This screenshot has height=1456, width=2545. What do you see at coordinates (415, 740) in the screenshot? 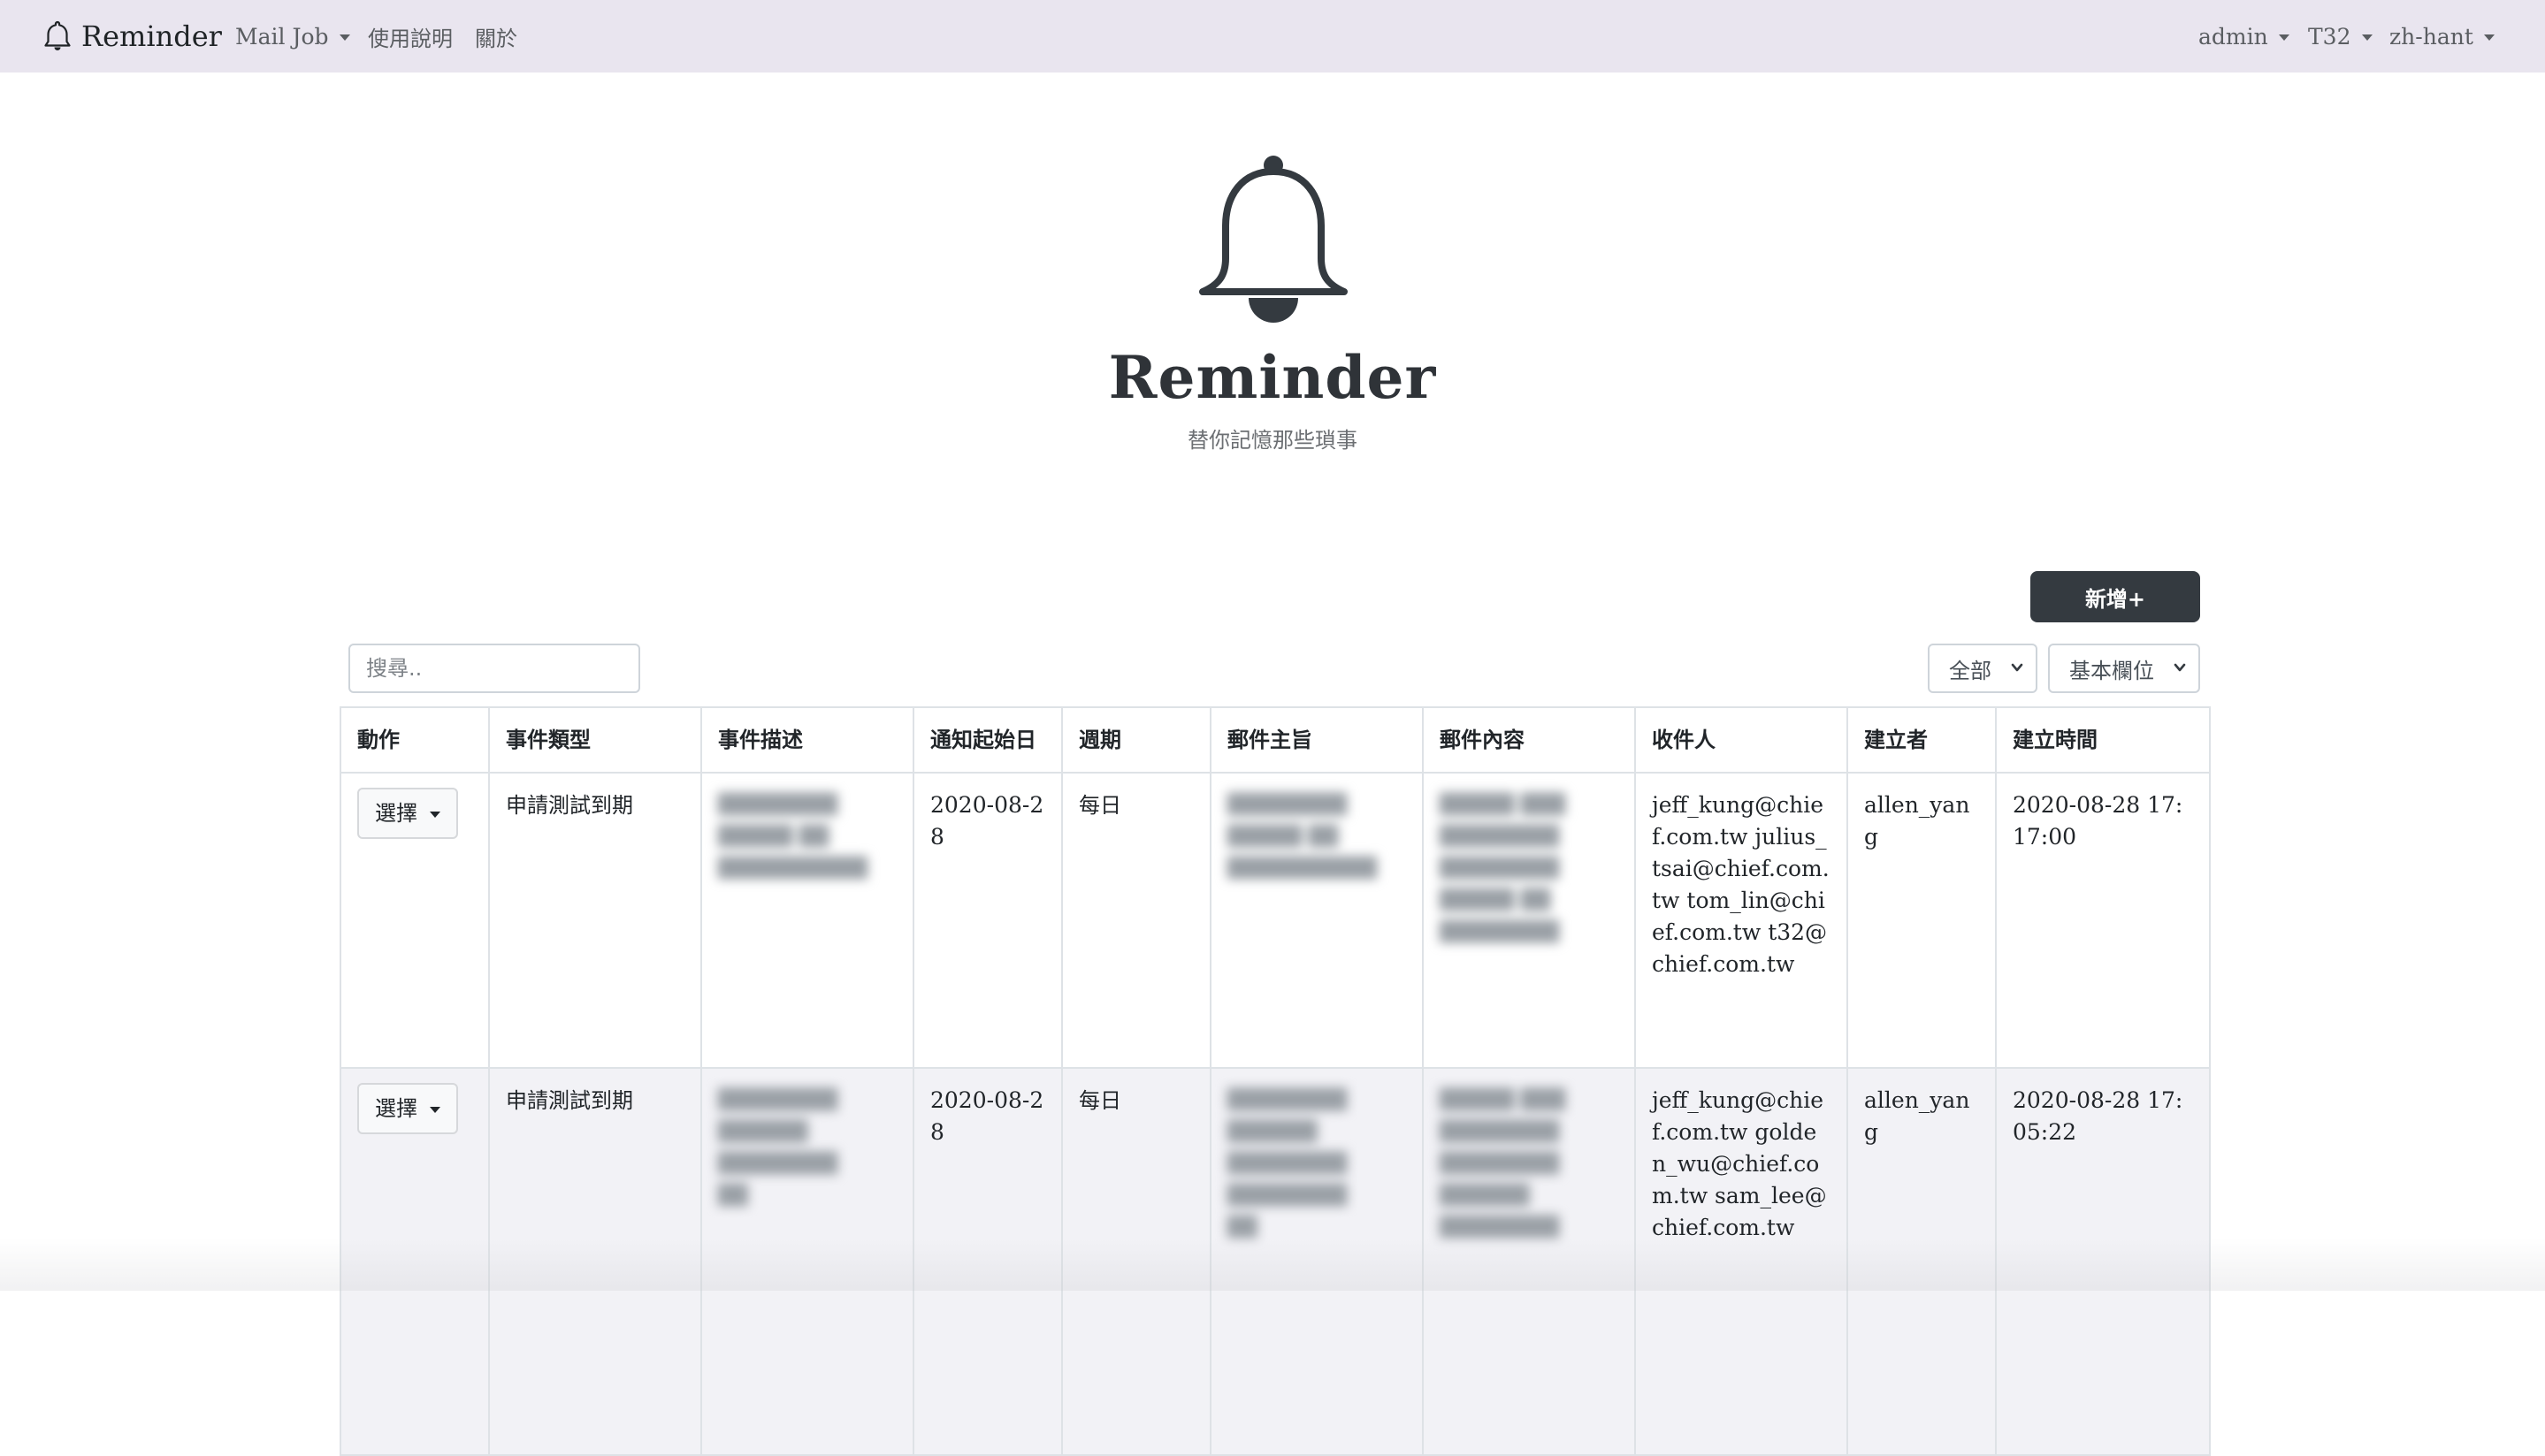
I see `column-header: 動作` at bounding box center [415, 740].